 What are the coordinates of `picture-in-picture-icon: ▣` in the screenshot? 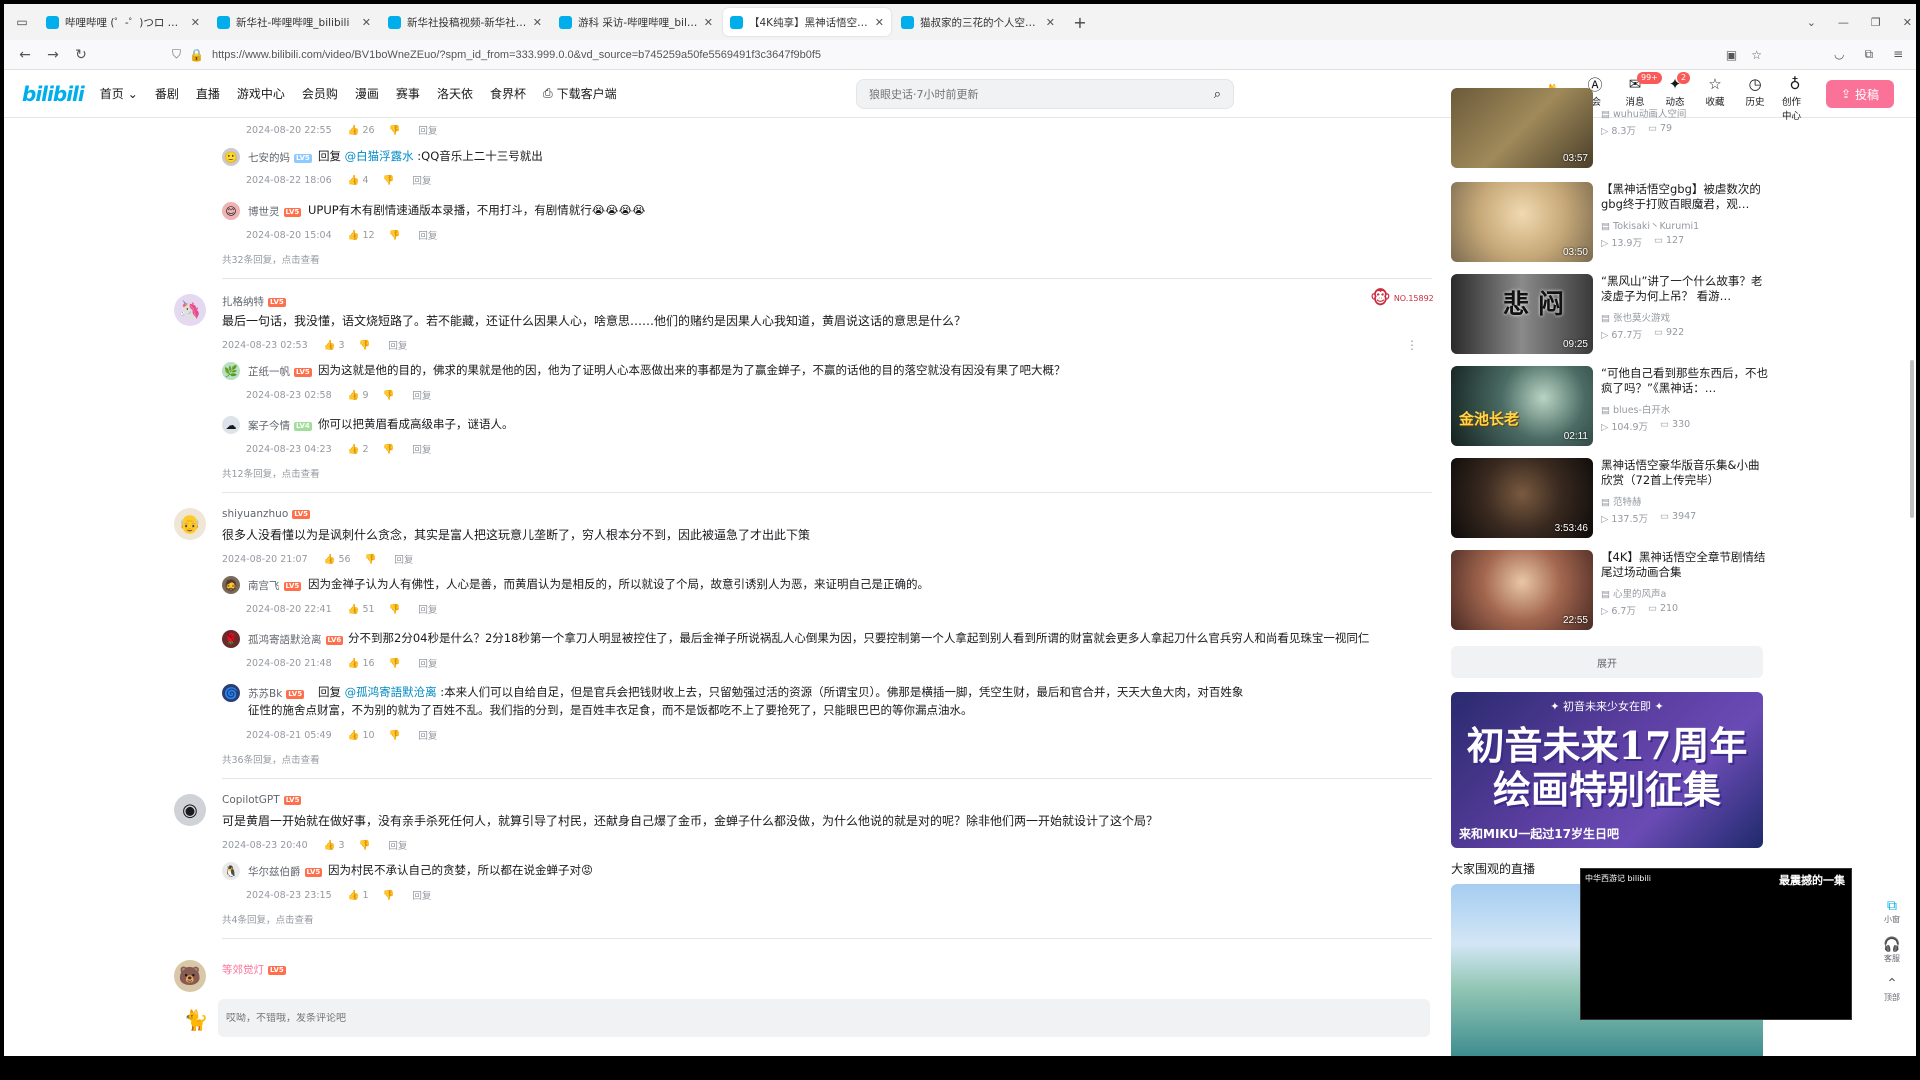 It's located at (1731, 55).